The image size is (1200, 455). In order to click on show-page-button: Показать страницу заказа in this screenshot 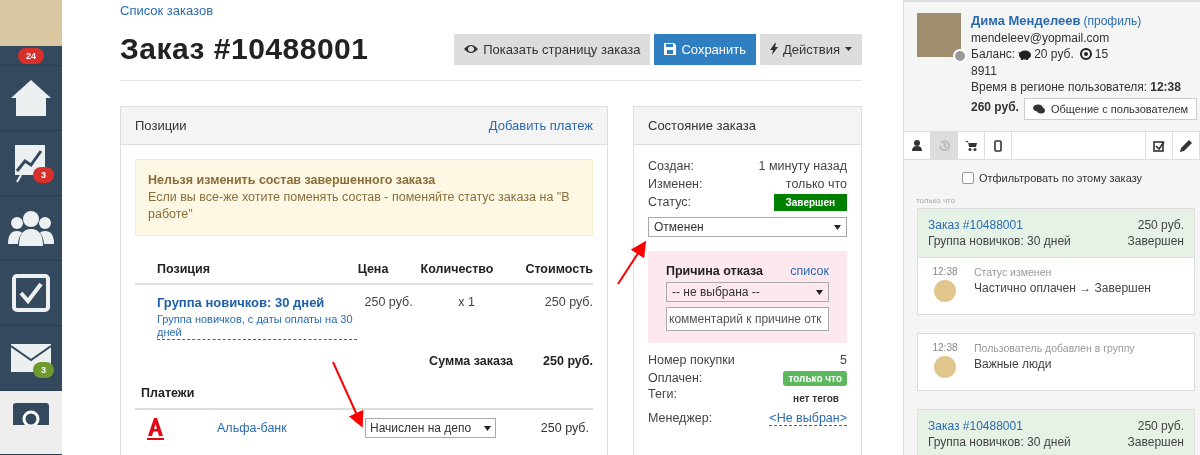, I will do `click(552, 49)`.